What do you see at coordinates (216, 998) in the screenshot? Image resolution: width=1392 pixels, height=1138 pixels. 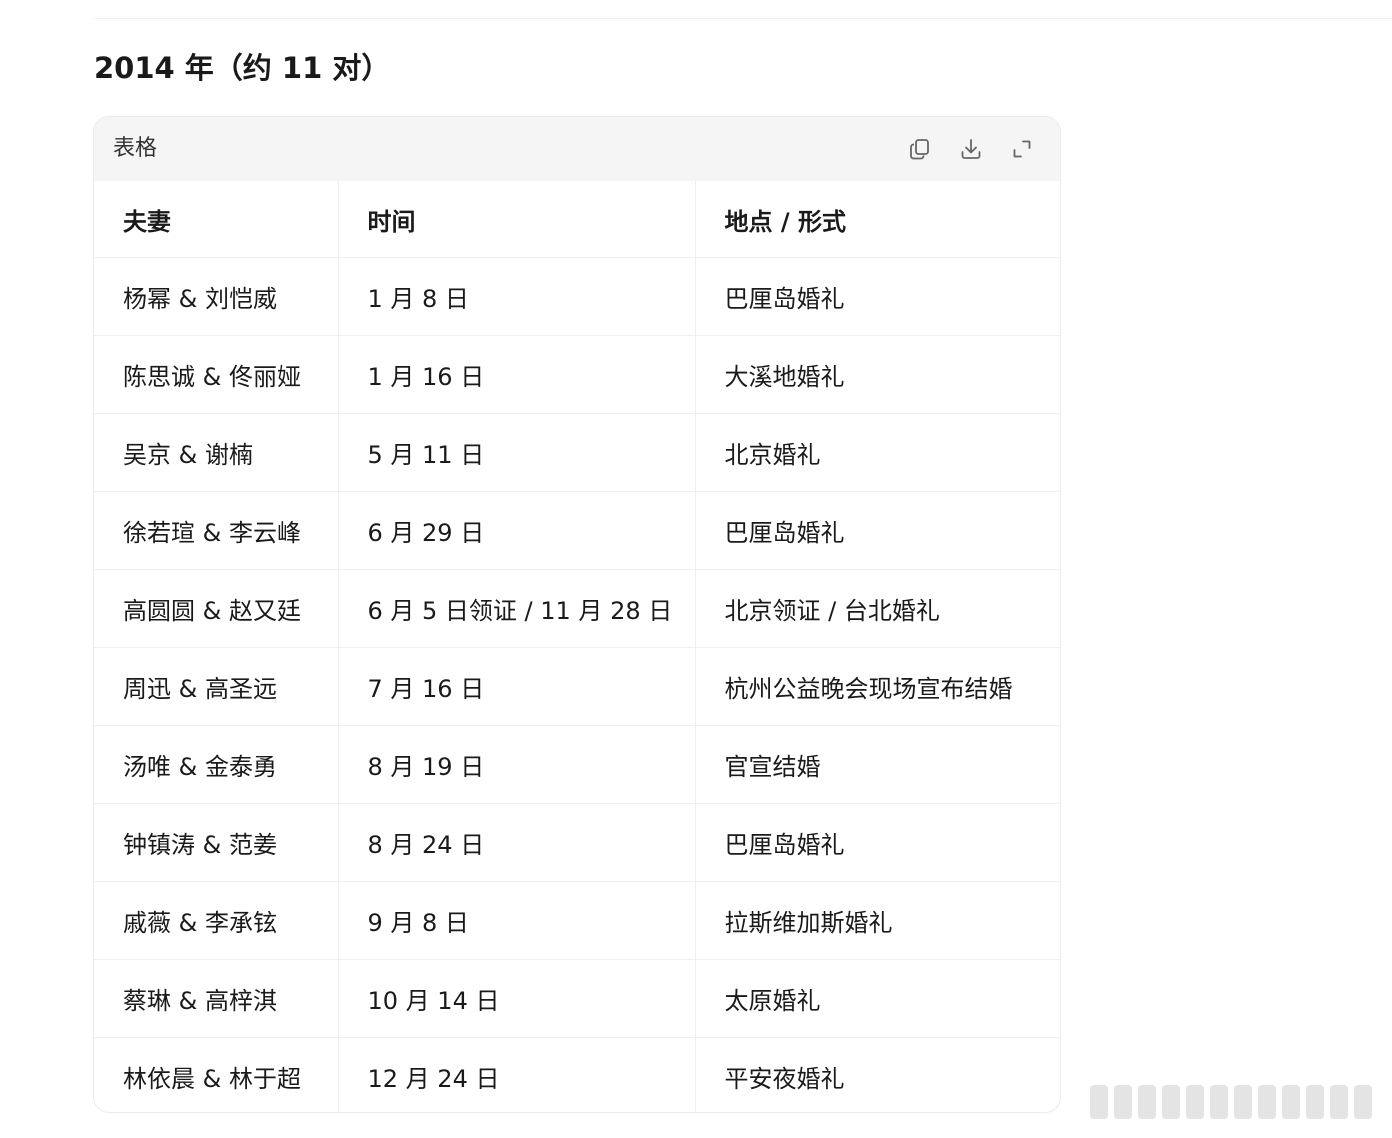 I see `cell-couple: 蔡琳 & 高梓淇` at bounding box center [216, 998].